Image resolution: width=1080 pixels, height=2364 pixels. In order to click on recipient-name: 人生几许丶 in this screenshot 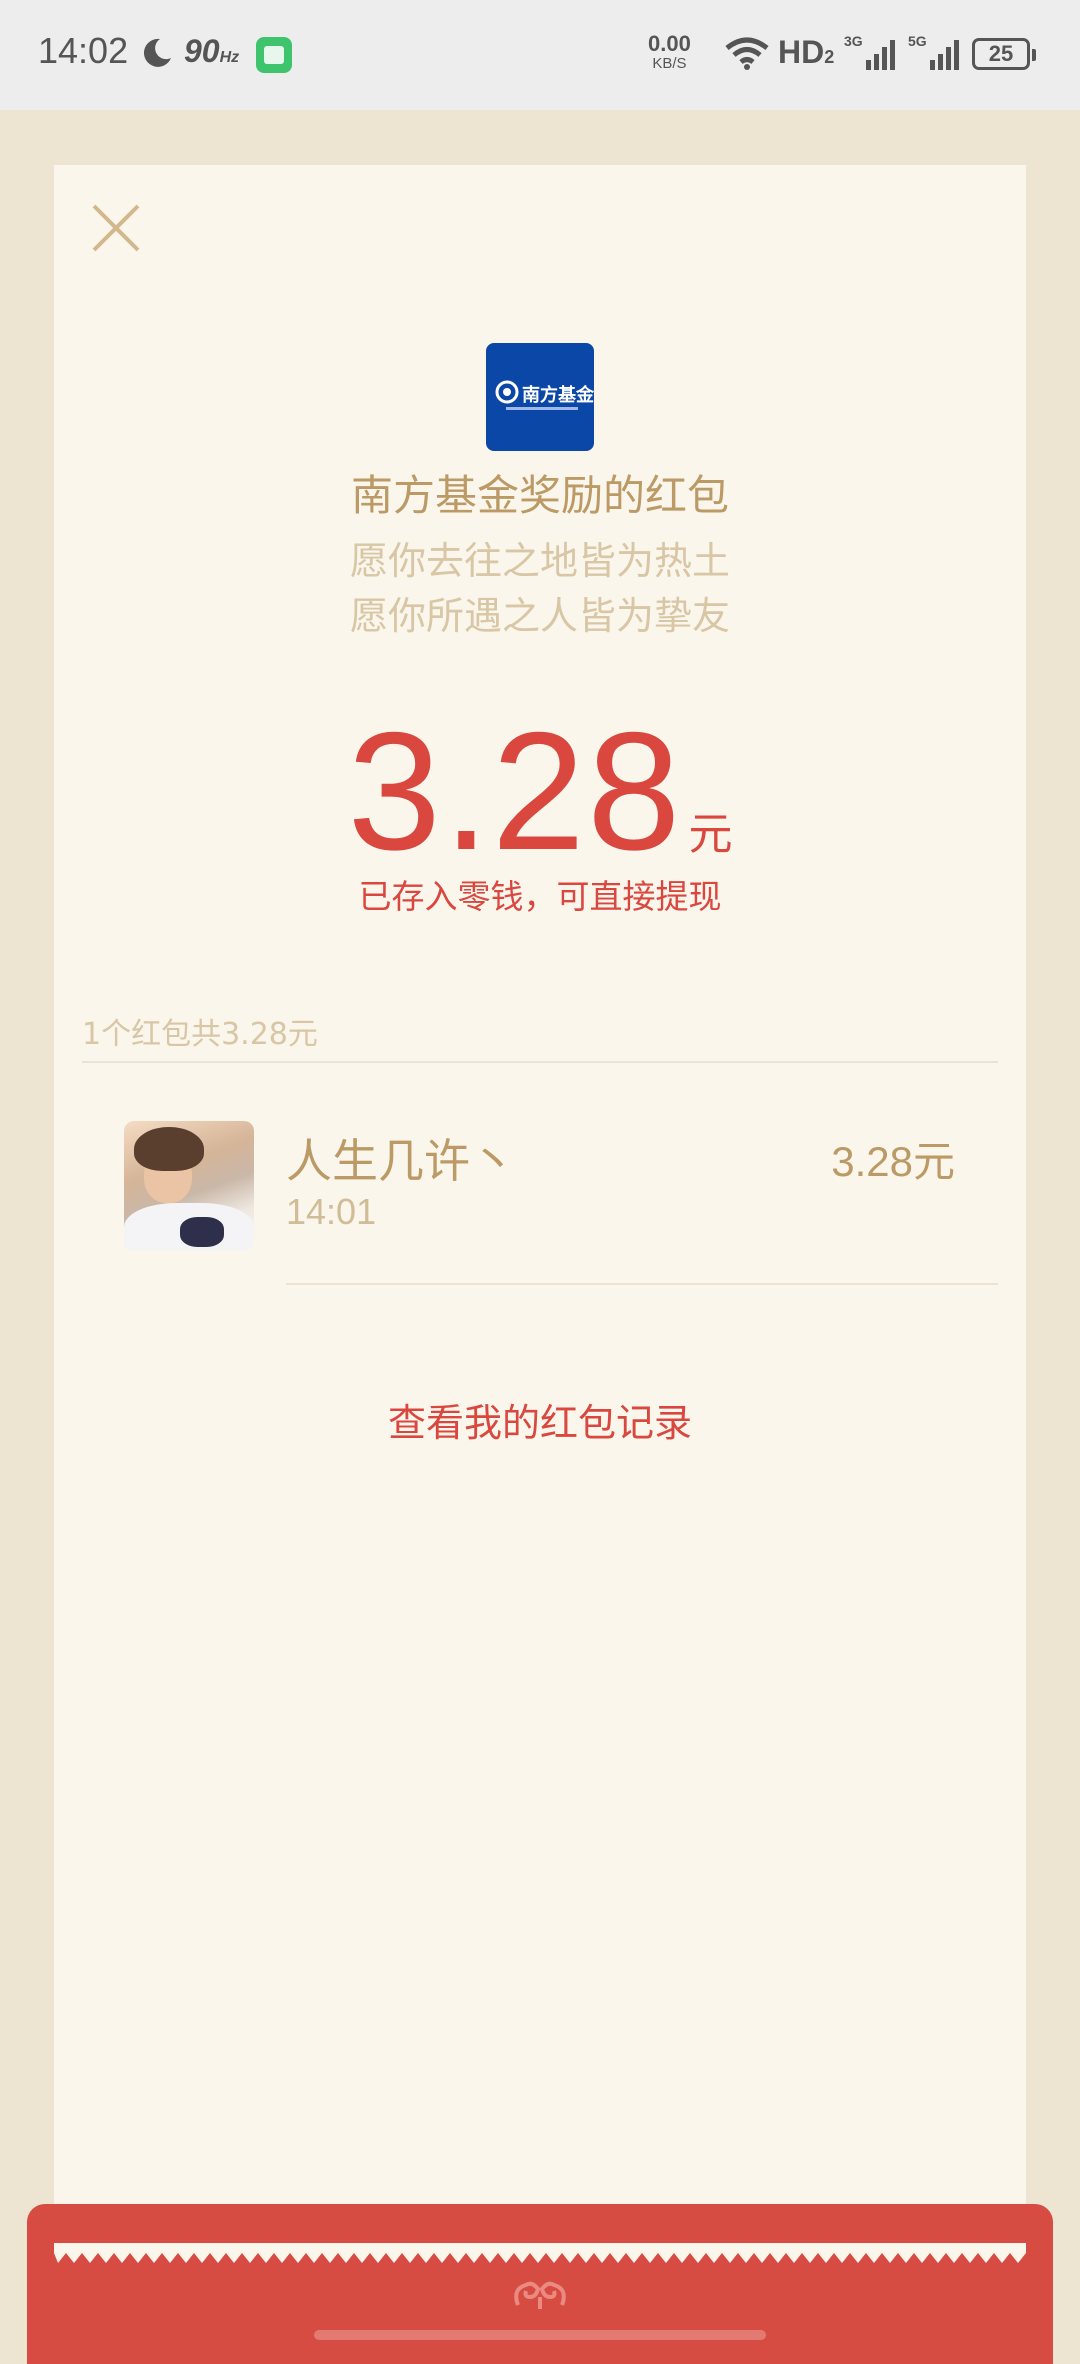, I will do `click(401, 1161)`.